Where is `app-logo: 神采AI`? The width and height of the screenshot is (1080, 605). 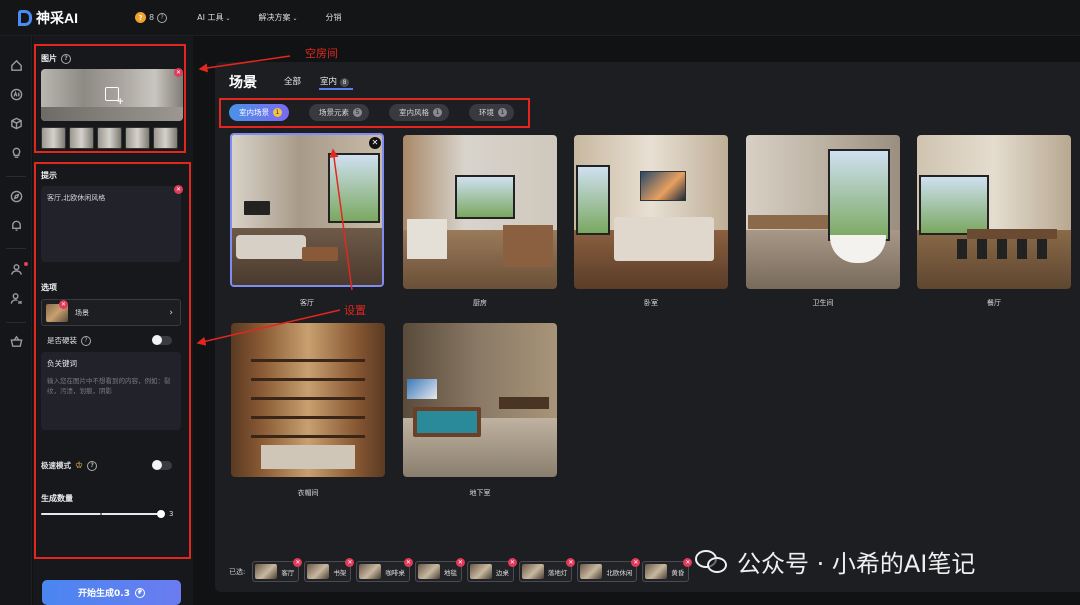
app-logo: 神采AI is located at coordinates (66, 18).